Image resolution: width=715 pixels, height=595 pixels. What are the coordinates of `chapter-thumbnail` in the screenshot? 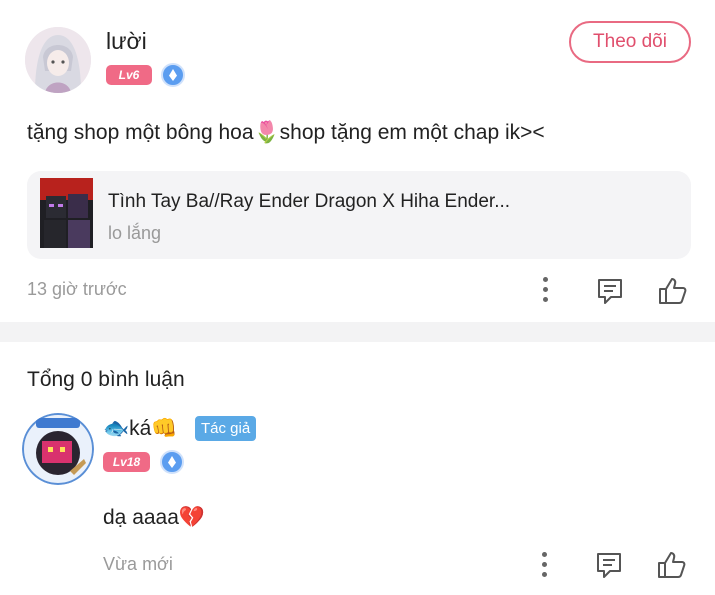 It's located at (66, 213).